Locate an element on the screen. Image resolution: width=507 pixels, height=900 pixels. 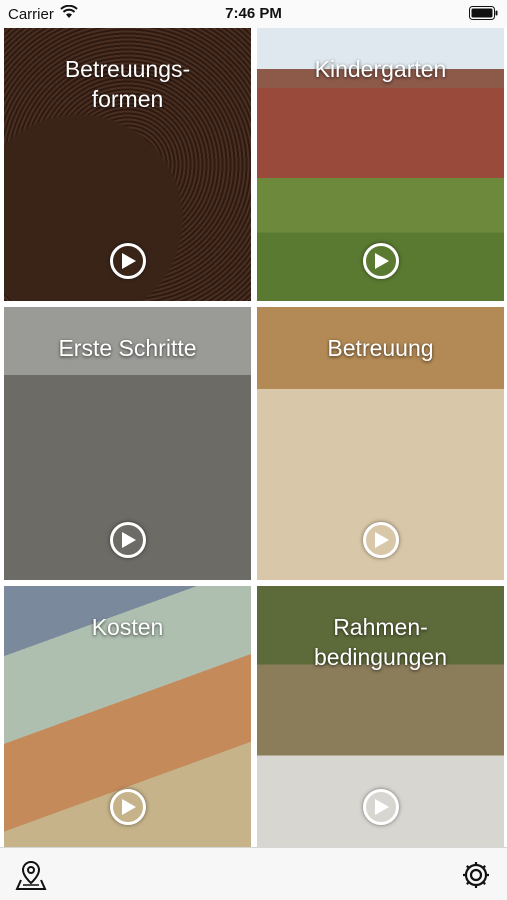
tile-title: Kindergarten is located at coordinates (380, 69).